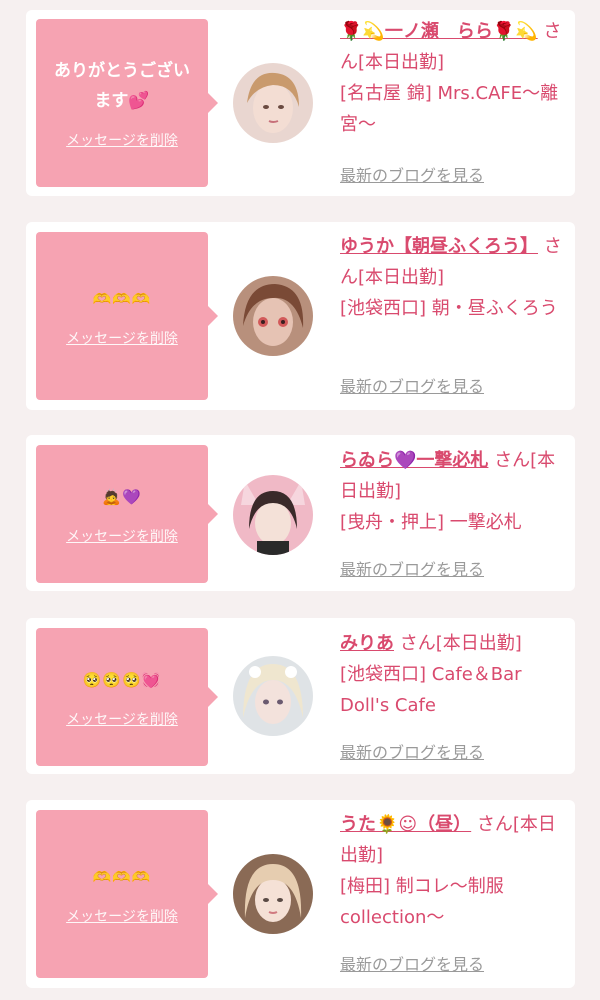 Image resolution: width=600 pixels, height=1000 pixels. What do you see at coordinates (414, 460) in the screenshot?
I see `cast-name-link: らゐら💜一撃必札` at bounding box center [414, 460].